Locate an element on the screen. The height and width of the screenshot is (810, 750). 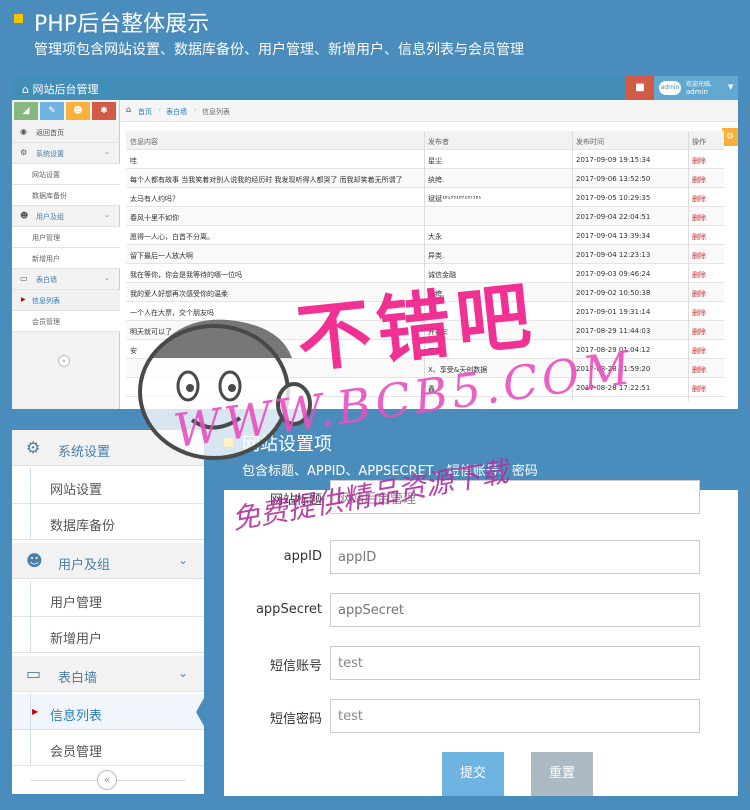
welcome-text: 欢迎光临, is located at coordinates (699, 84).